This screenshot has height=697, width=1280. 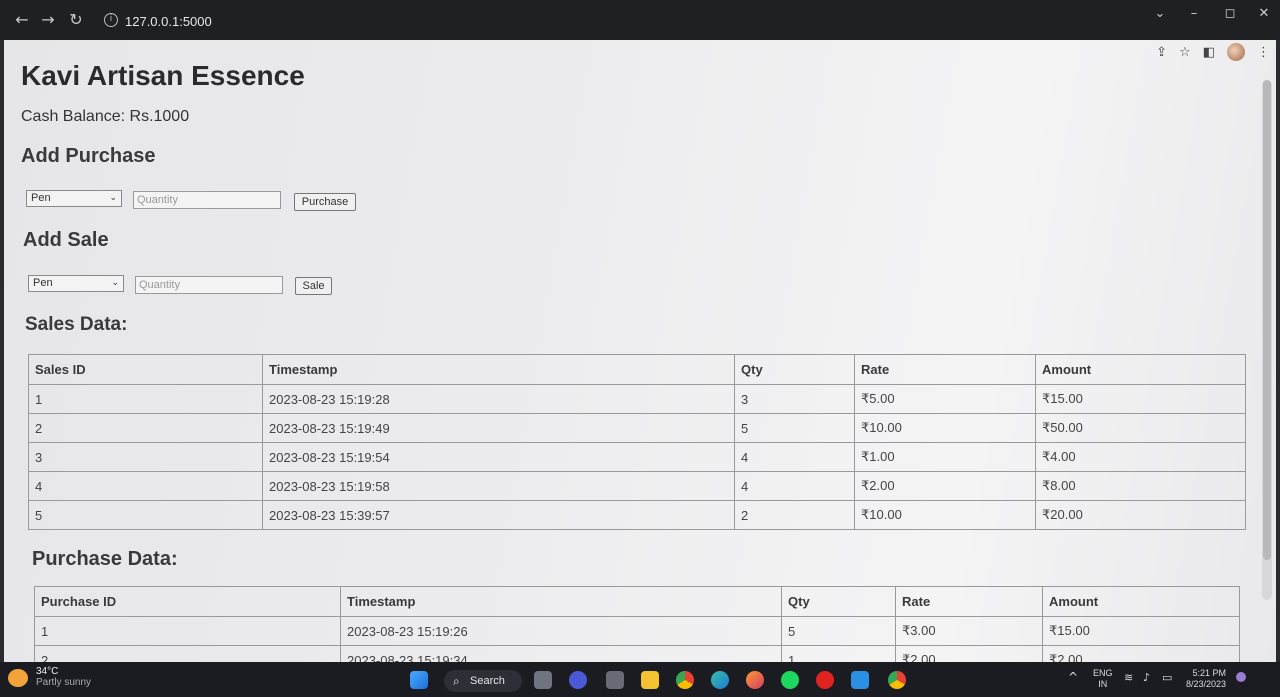 What do you see at coordinates (945, 428) in the screenshot?
I see `sales-cell: ₹10.00` at bounding box center [945, 428].